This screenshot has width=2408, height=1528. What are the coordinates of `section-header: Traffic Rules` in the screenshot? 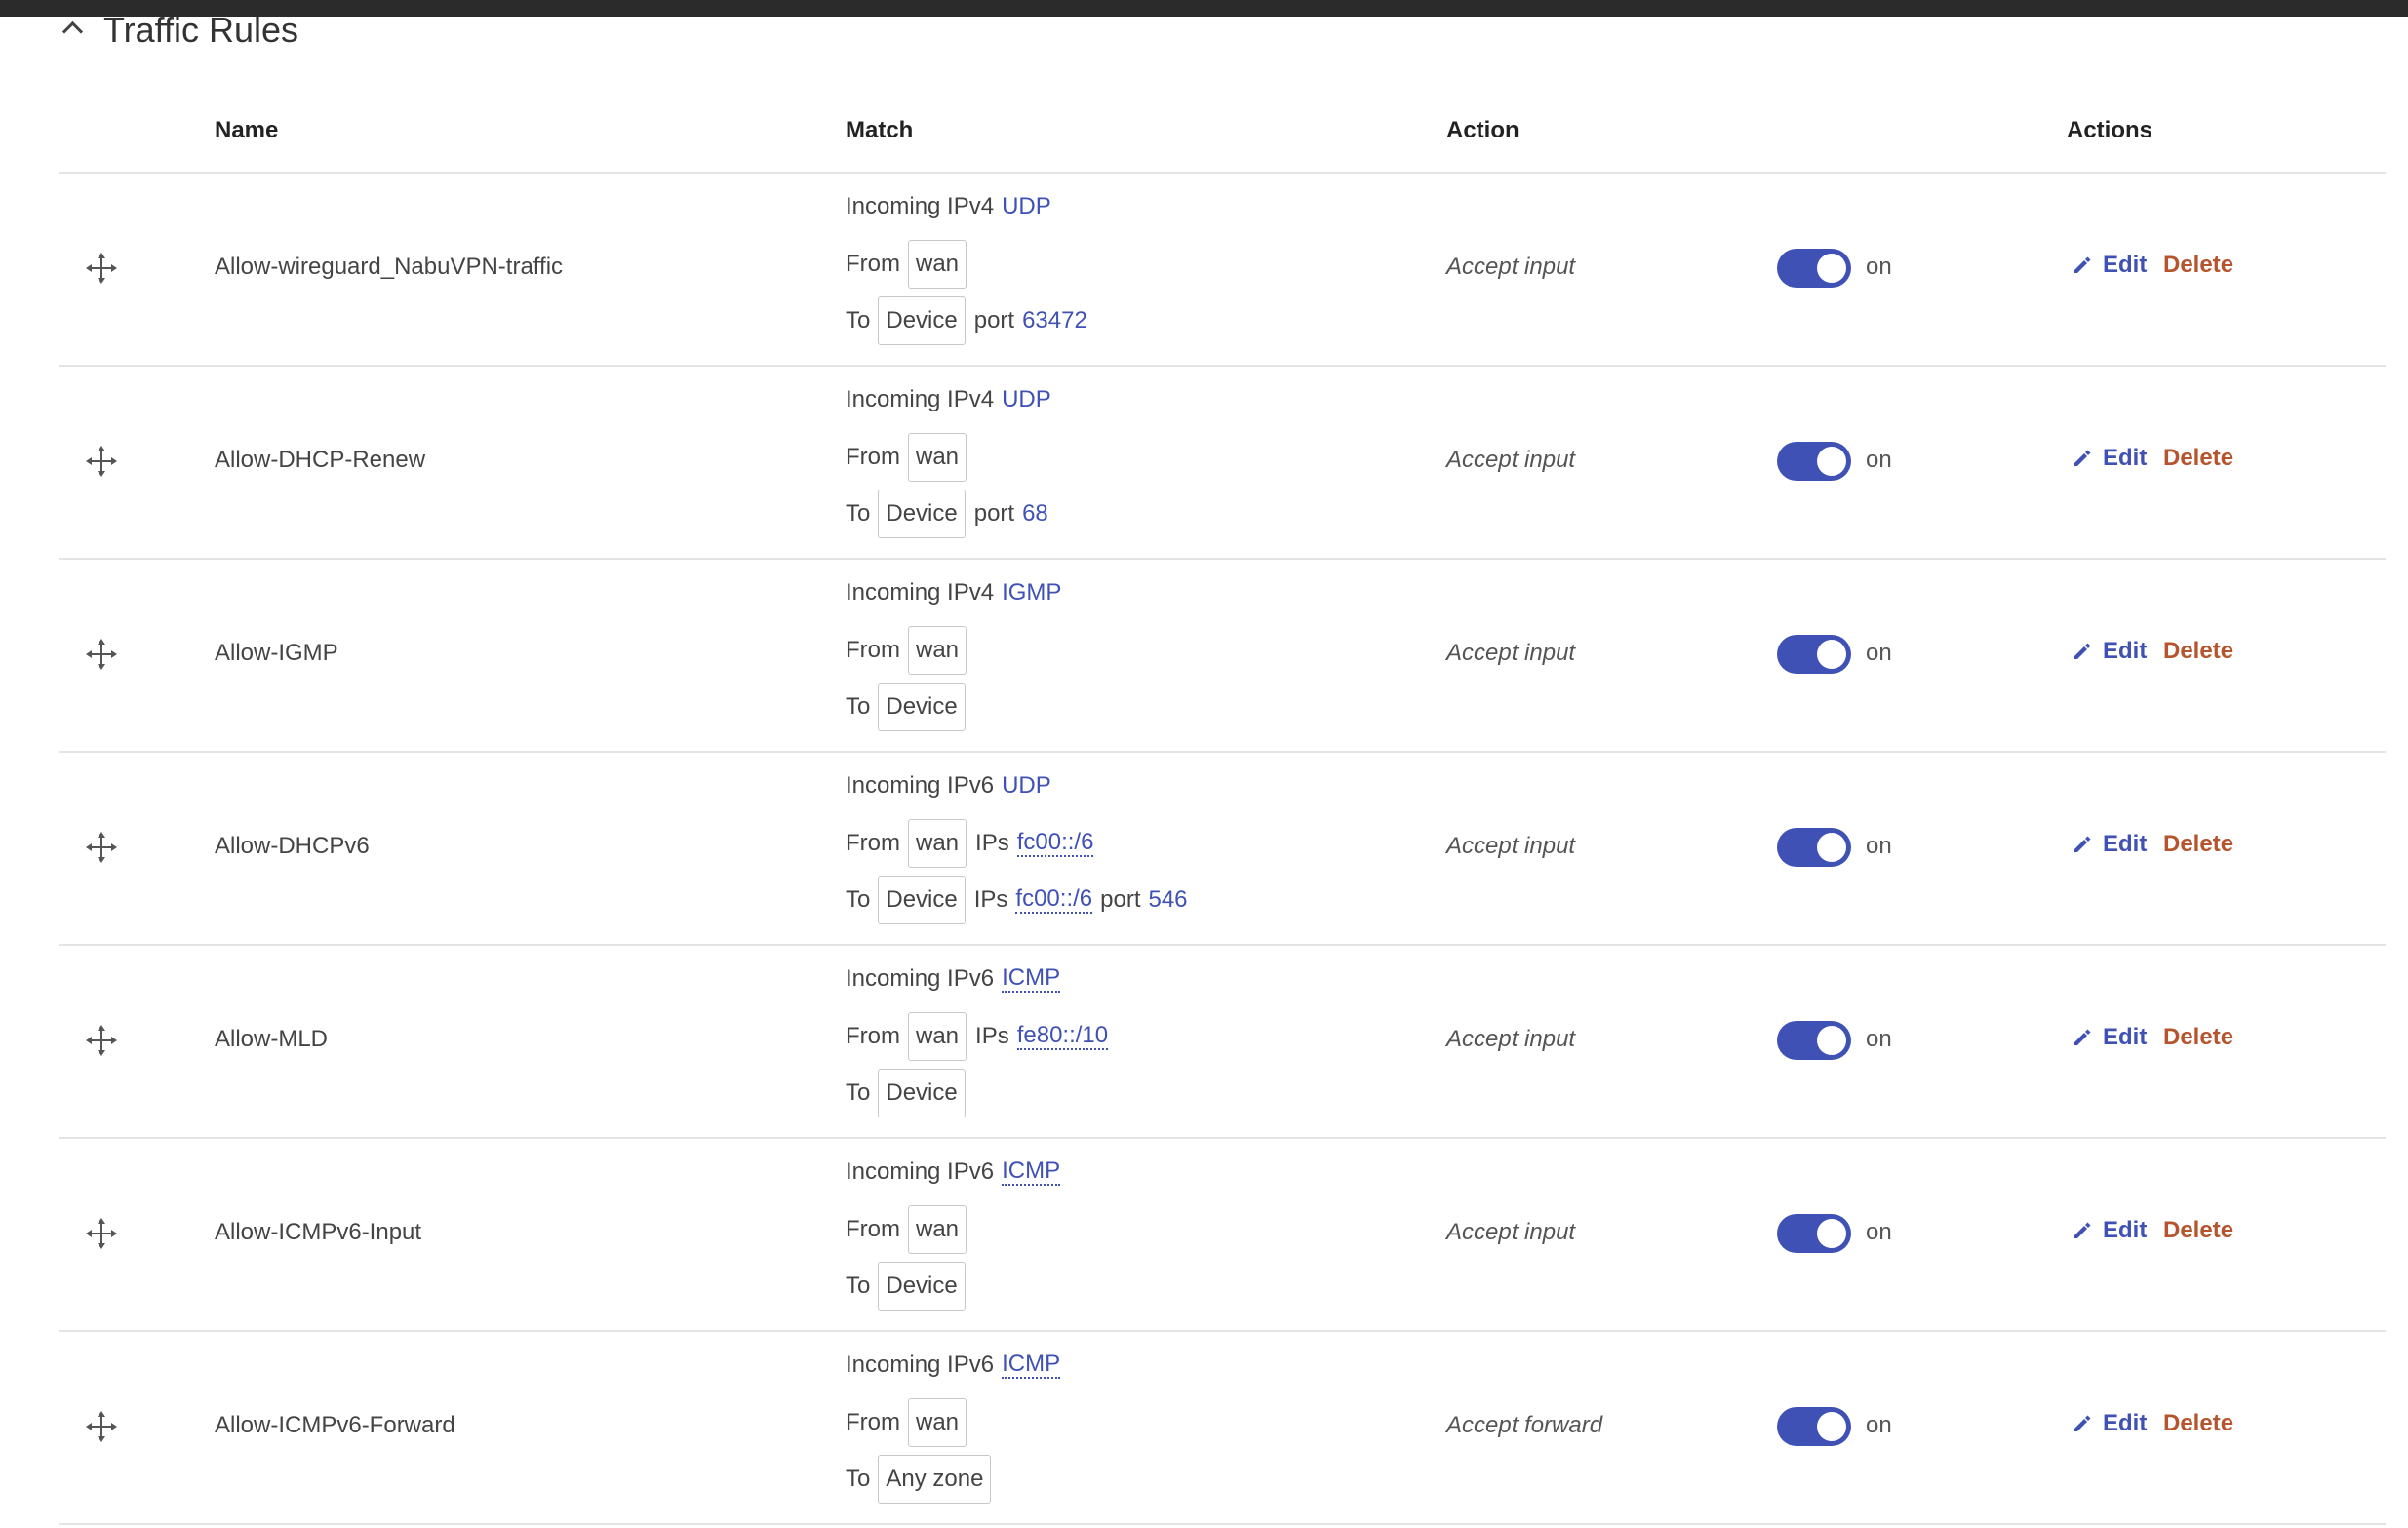 It's located at (180, 31).